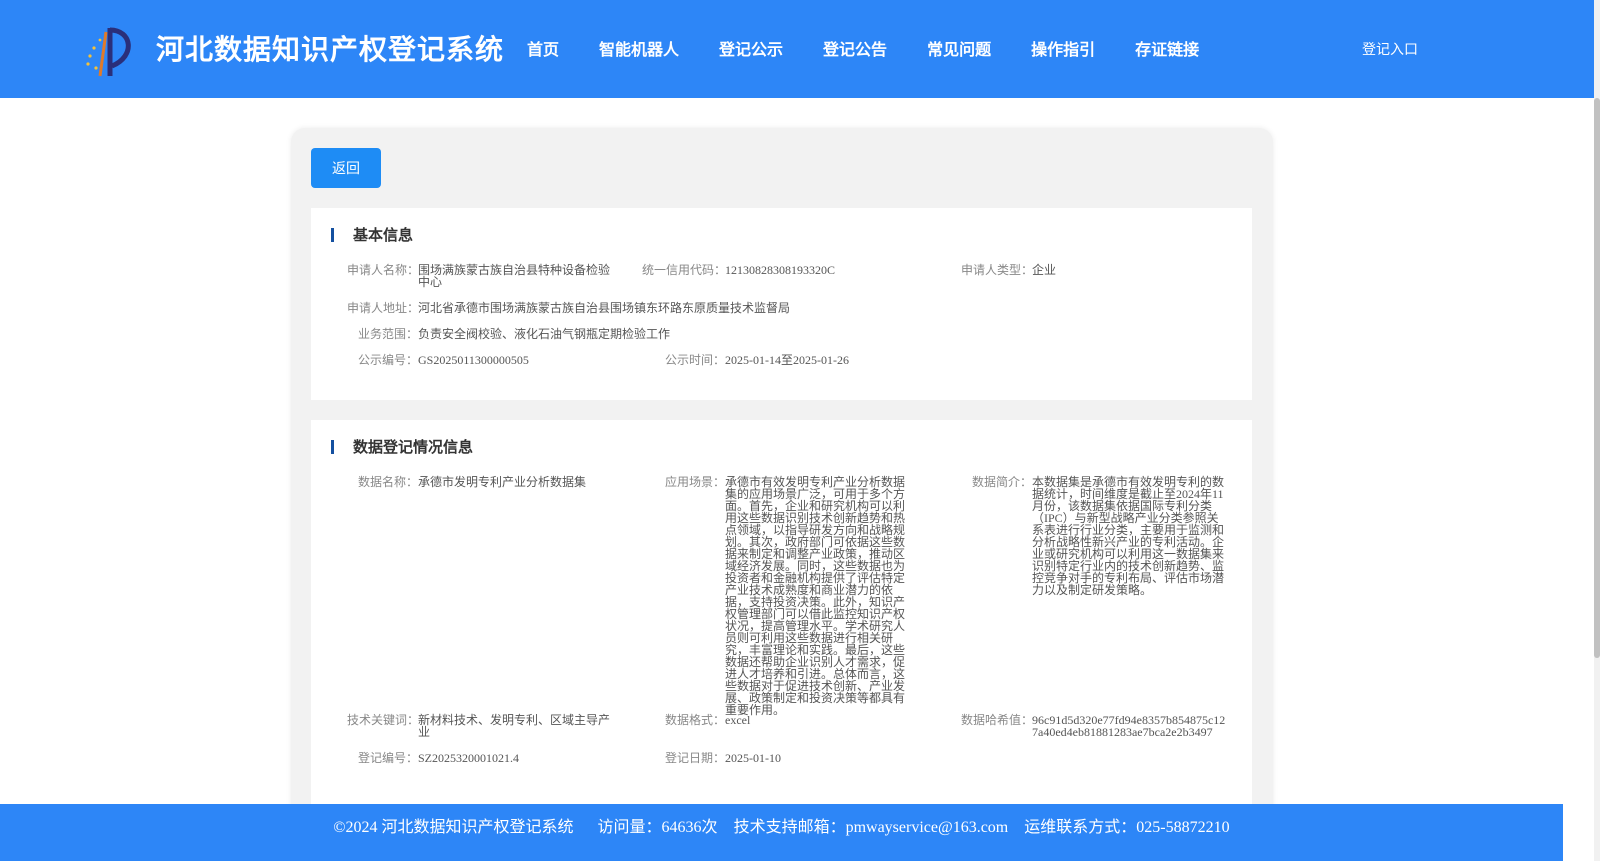 The height and width of the screenshot is (861, 1600). What do you see at coordinates (387, 334) in the screenshot?
I see `business-scope-label: 业务范围：` at bounding box center [387, 334].